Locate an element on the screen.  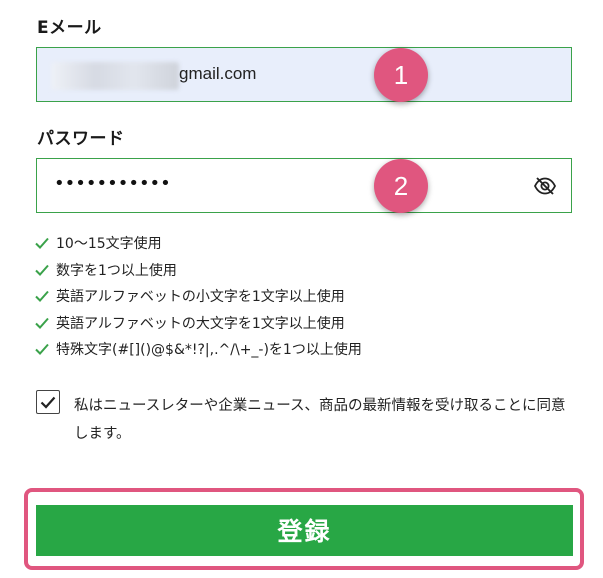
rule-item: 英語アルファベットの大文字を1文字以上使用 is located at coordinates (198, 323).